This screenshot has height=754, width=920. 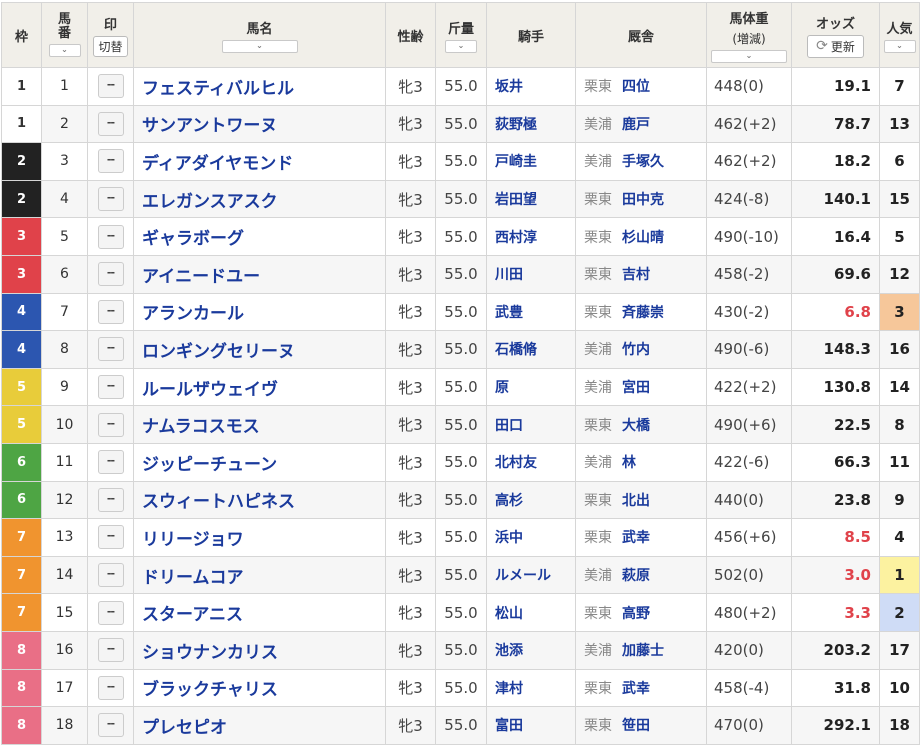 I want to click on horse-name-link: フェスティバルヒル, so click(x=259, y=86).